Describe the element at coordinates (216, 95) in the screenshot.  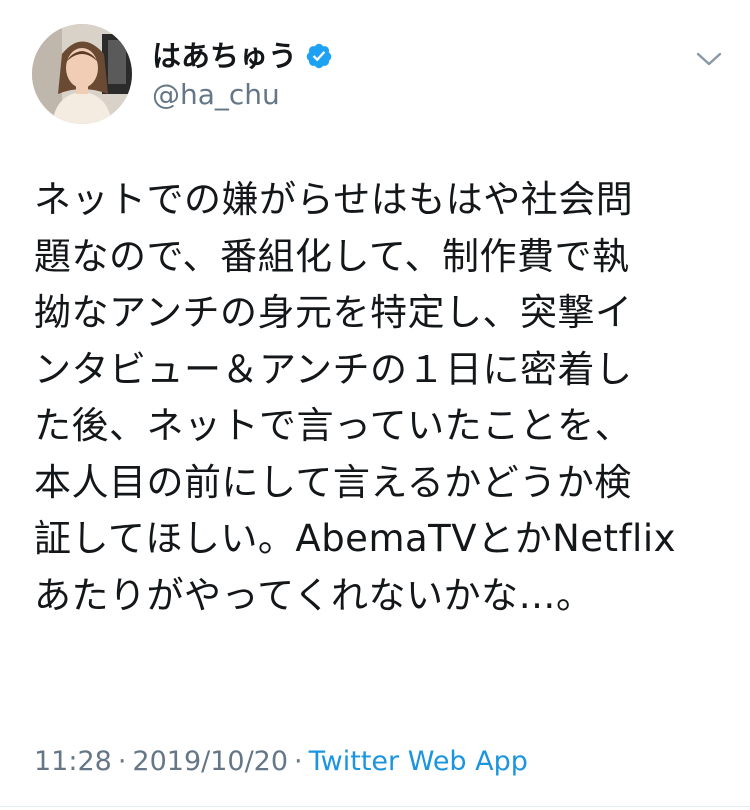
I see `user-handle: @ha_chu` at that location.